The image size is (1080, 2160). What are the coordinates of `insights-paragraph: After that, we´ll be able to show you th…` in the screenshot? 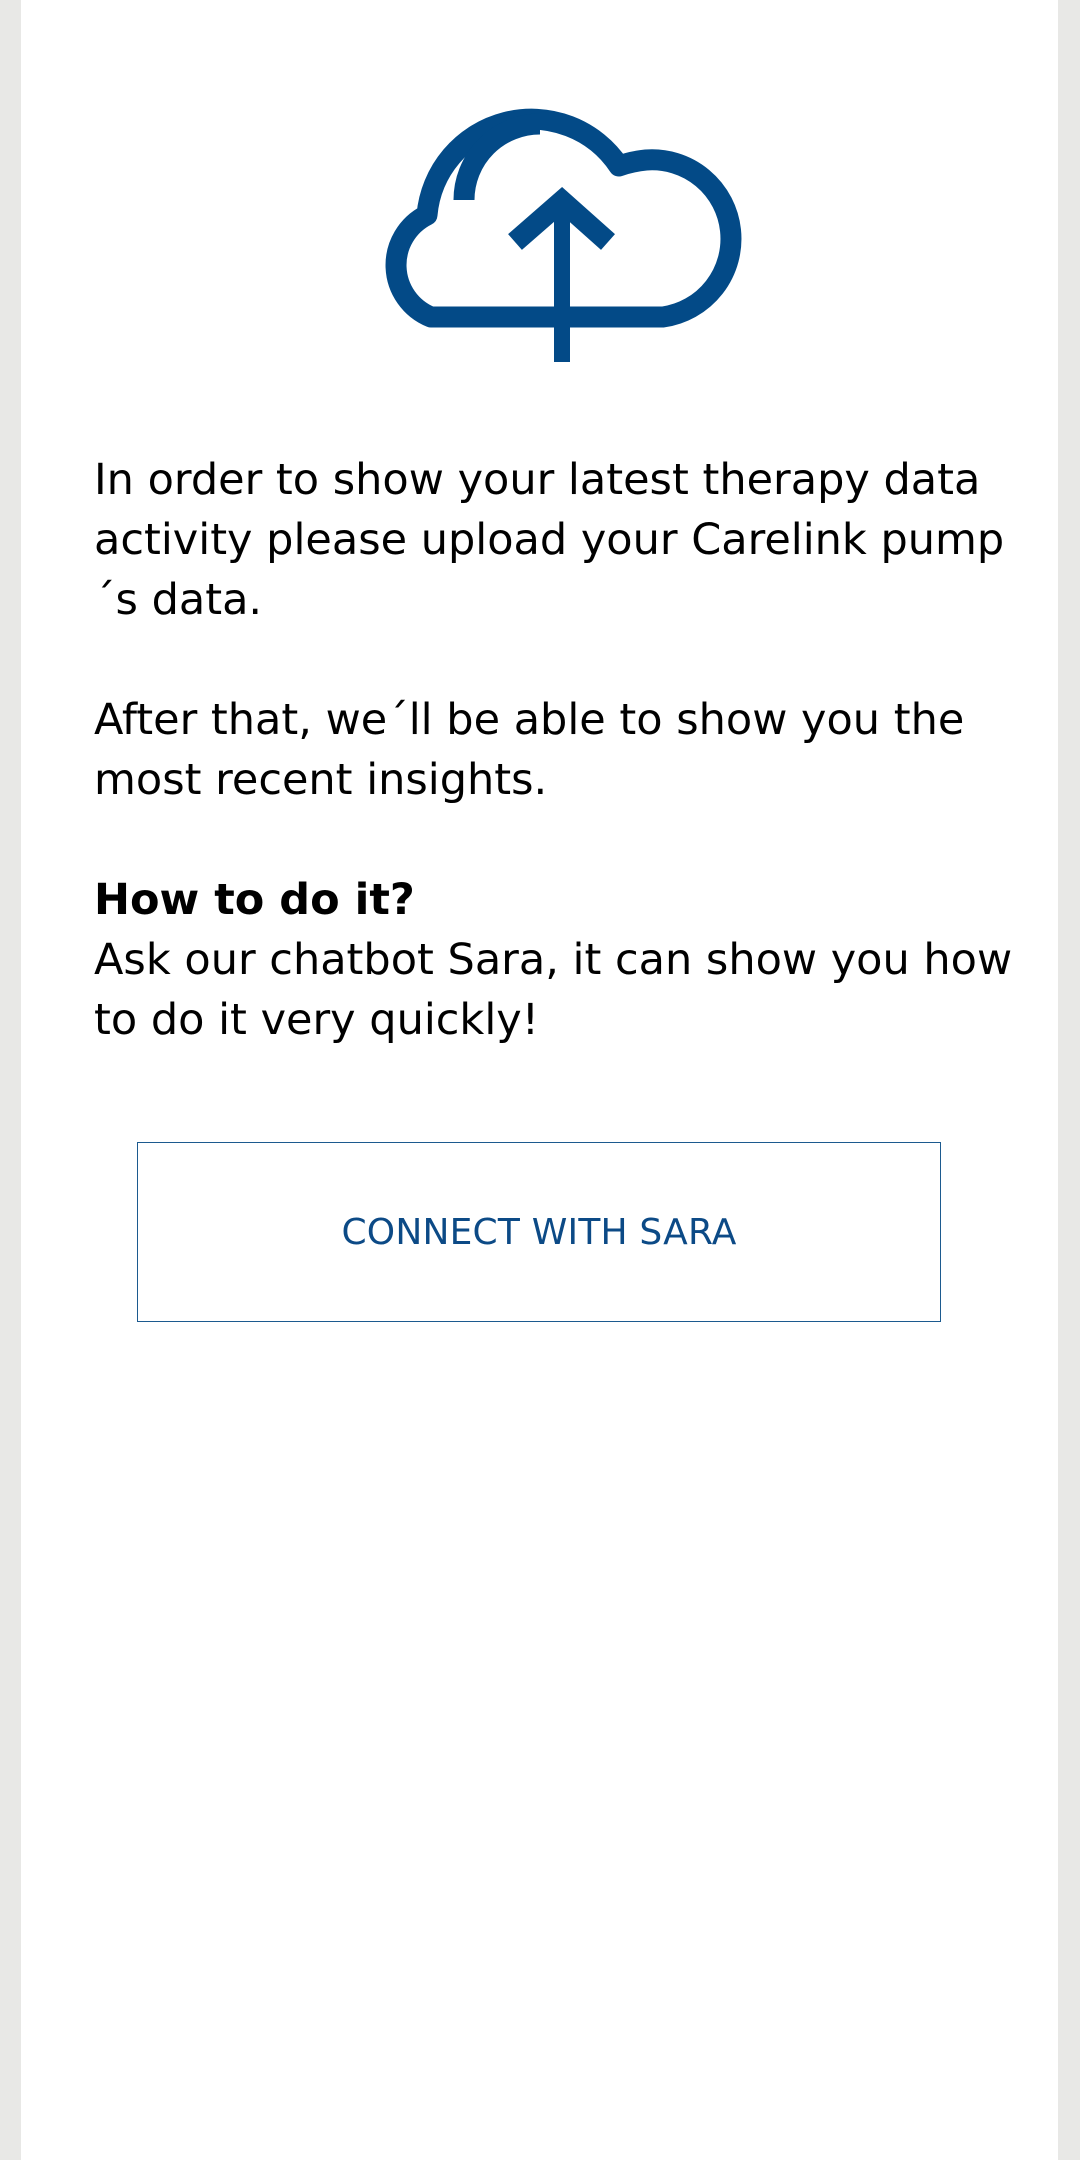 It's located at (529, 750).